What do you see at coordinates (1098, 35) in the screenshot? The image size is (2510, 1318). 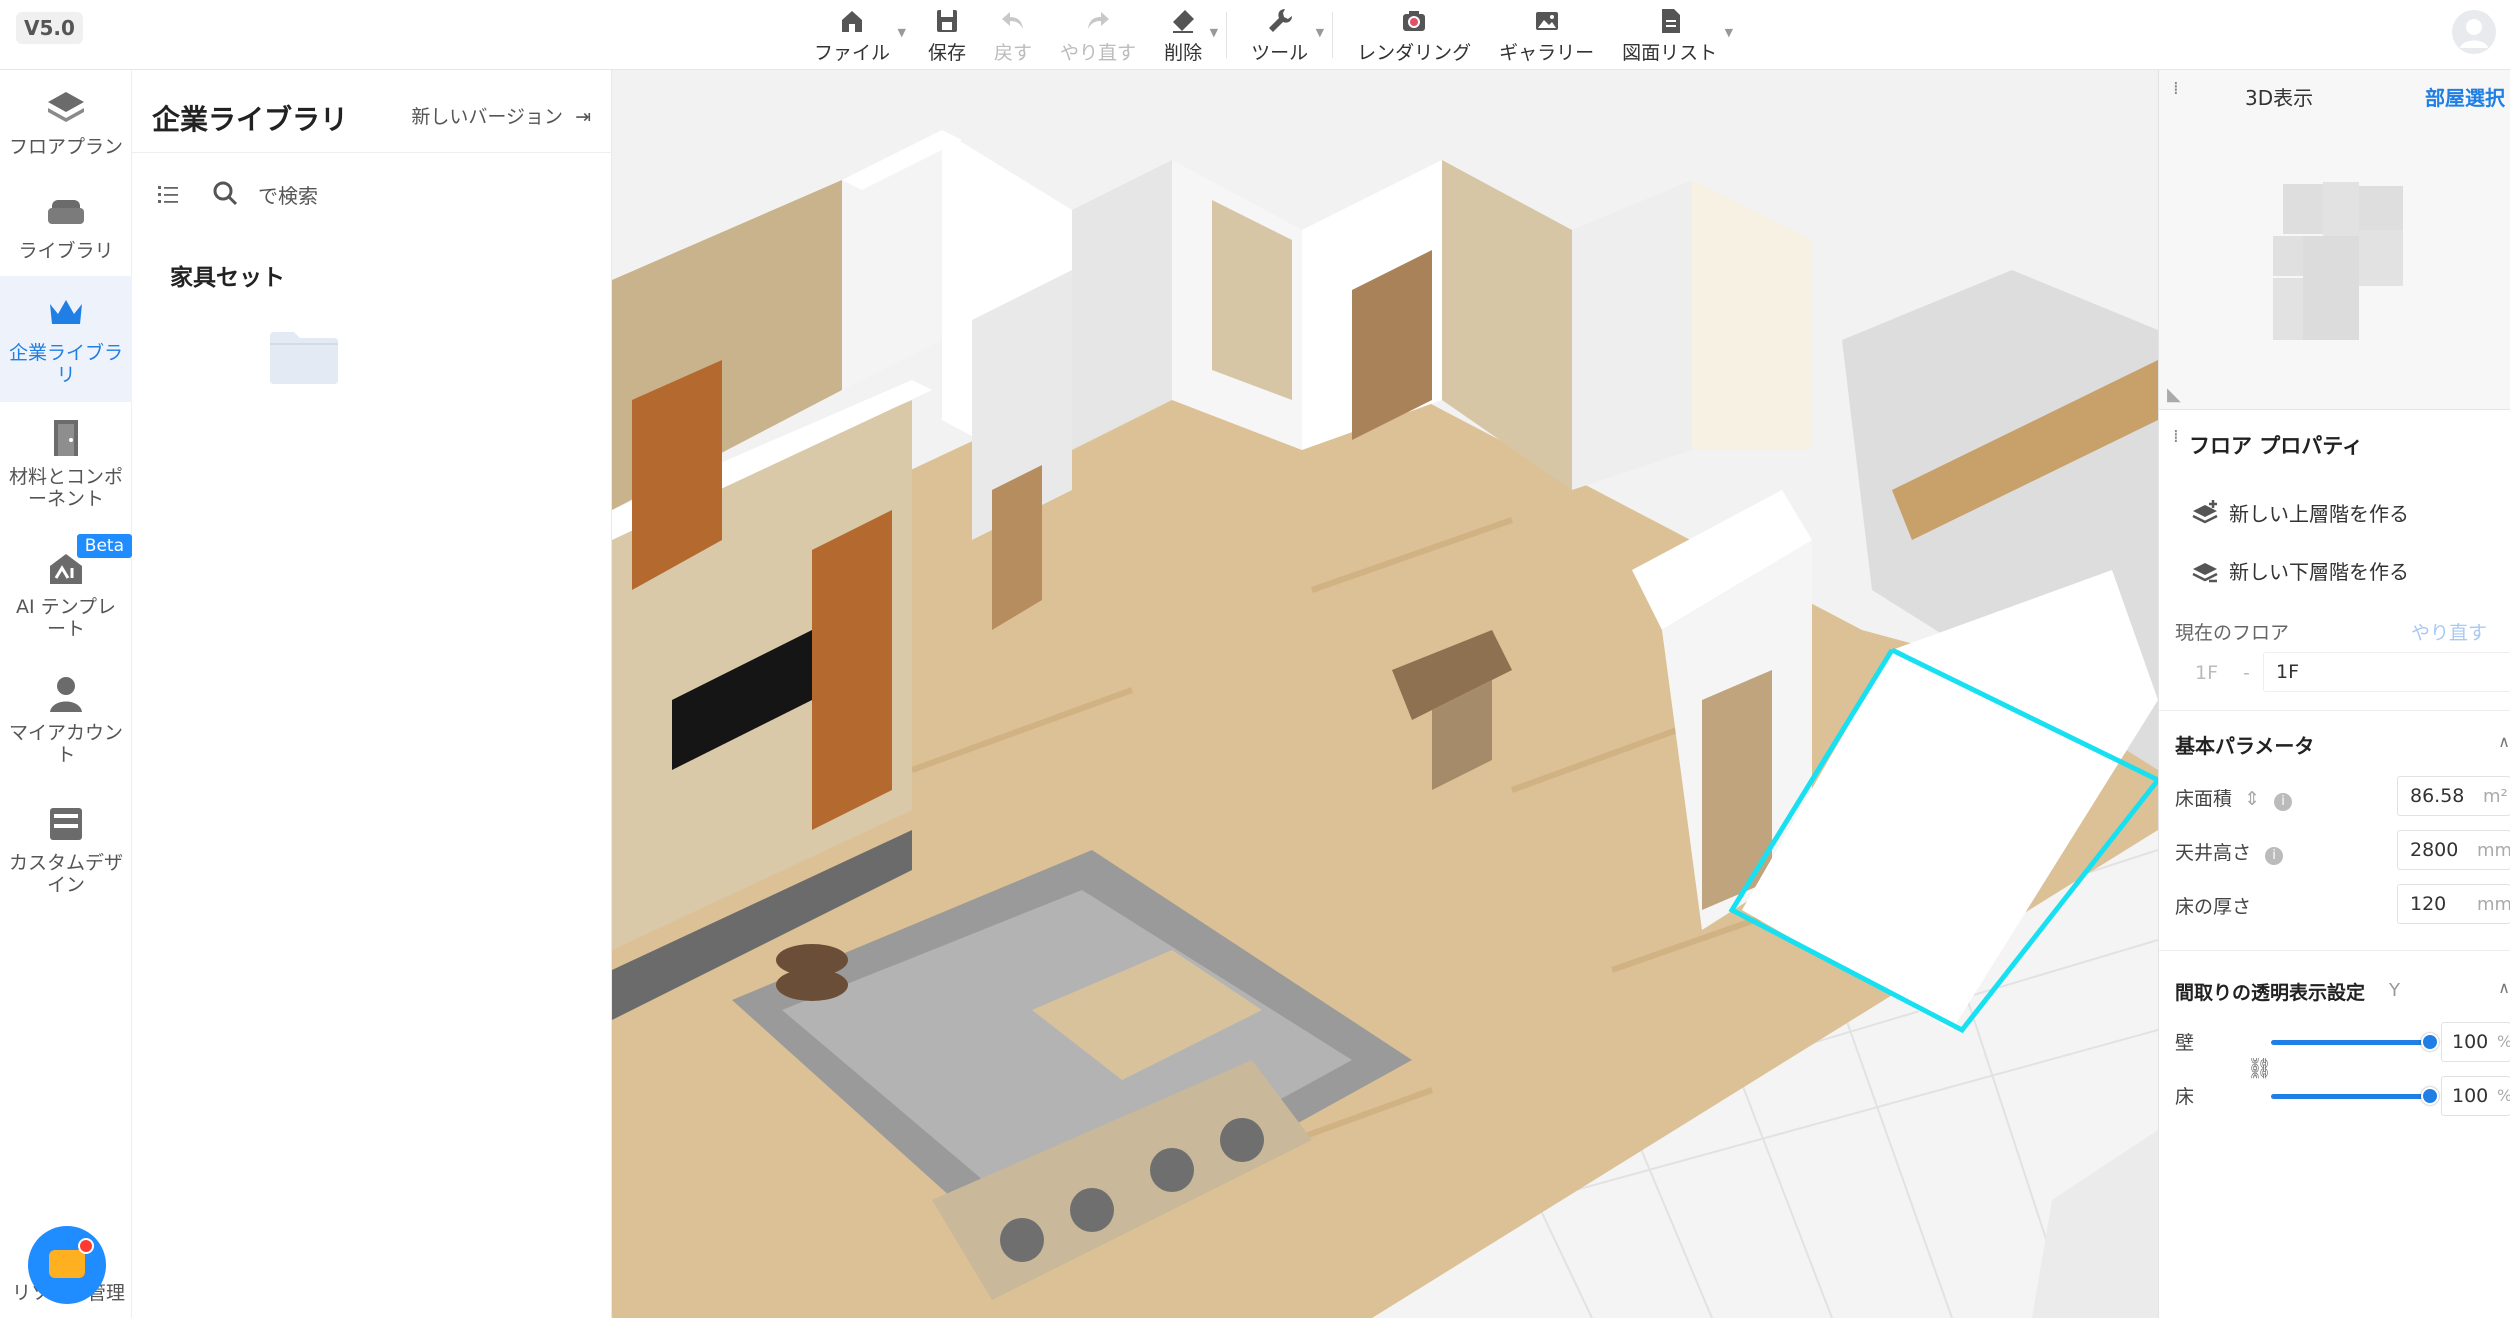 I see `redo-button: やり直す` at bounding box center [1098, 35].